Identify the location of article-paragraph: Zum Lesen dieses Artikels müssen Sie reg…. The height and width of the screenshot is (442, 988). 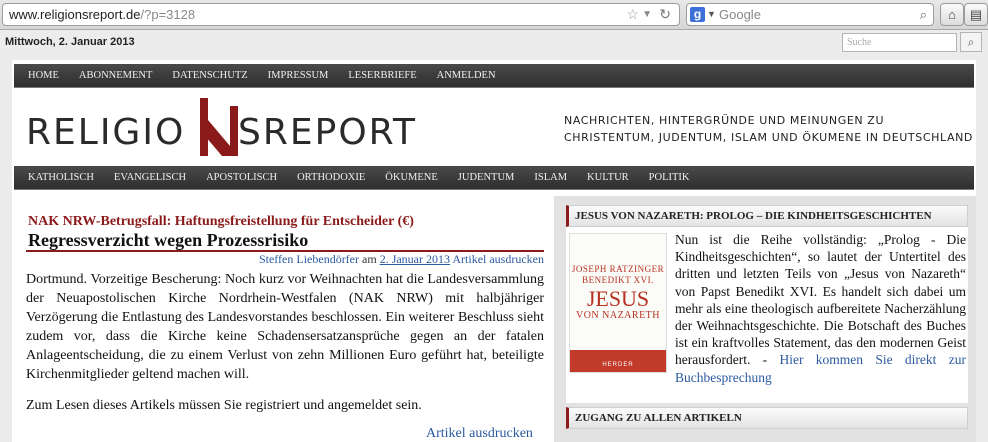
(224, 405).